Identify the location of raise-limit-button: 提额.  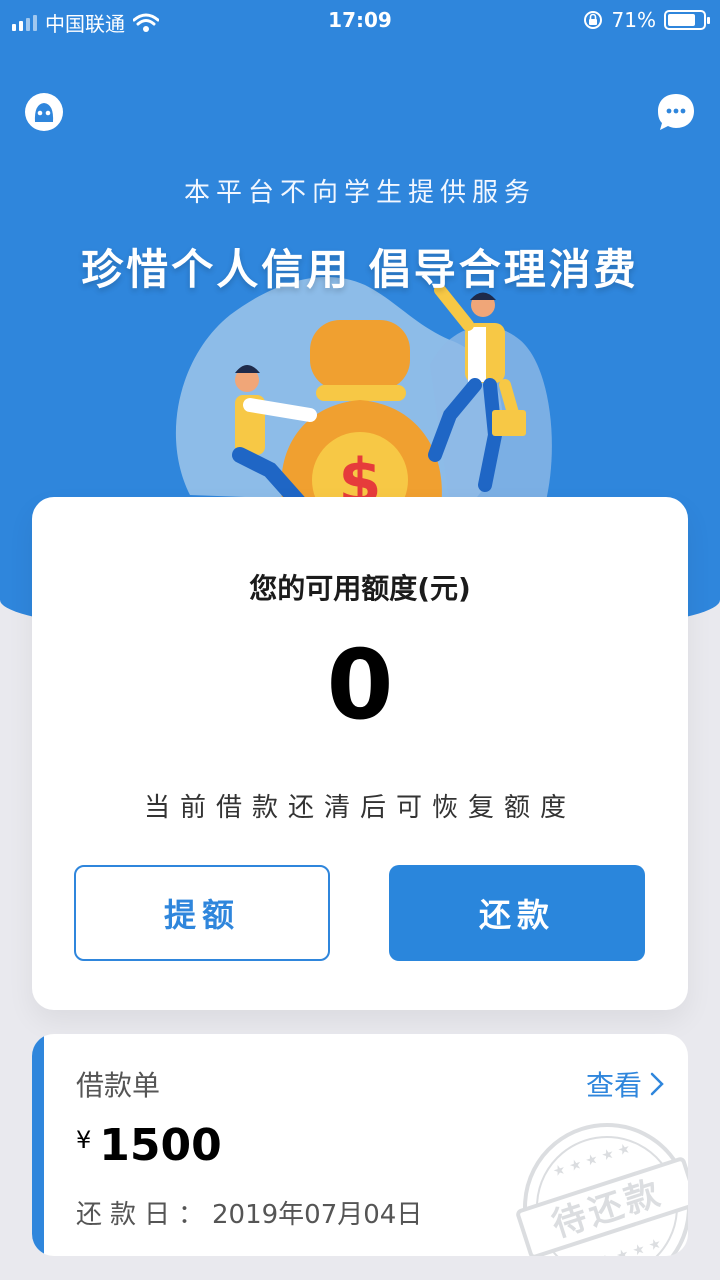
(202, 913).